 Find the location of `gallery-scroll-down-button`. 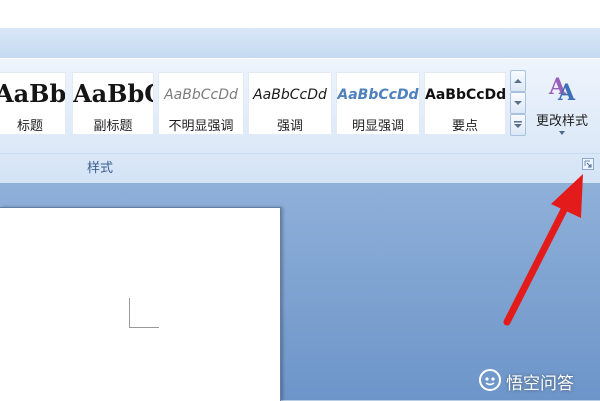

gallery-scroll-down-button is located at coordinates (518, 103).